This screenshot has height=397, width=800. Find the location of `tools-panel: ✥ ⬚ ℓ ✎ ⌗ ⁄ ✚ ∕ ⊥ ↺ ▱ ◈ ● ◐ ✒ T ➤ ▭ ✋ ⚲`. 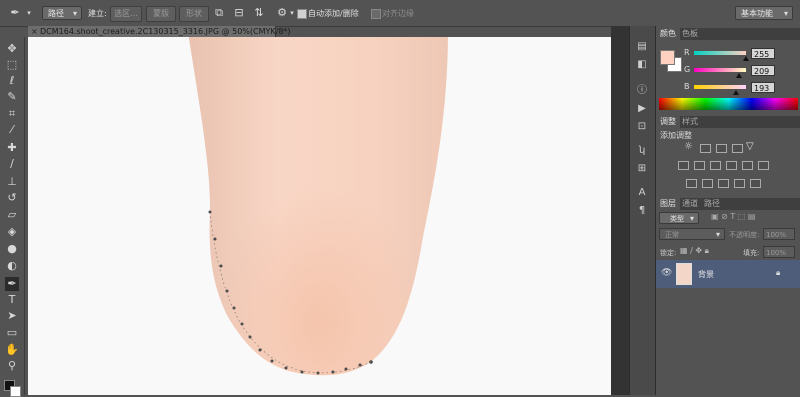

tools-panel: ✥ ⬚ ℓ ✎ ⌗ ⁄ ✚ ∕ ⊥ ↺ ▱ ◈ ● ◐ ✒ T ➤ ▭ ✋ ⚲ is located at coordinates (12, 217).